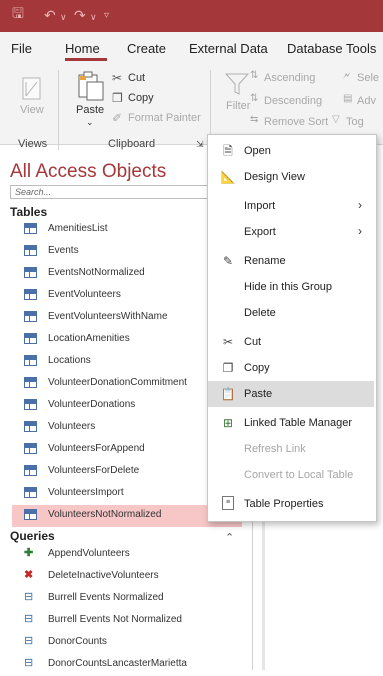 The image size is (383, 676). What do you see at coordinates (69, 360) in the screenshot?
I see `table-item-label: Locations` at bounding box center [69, 360].